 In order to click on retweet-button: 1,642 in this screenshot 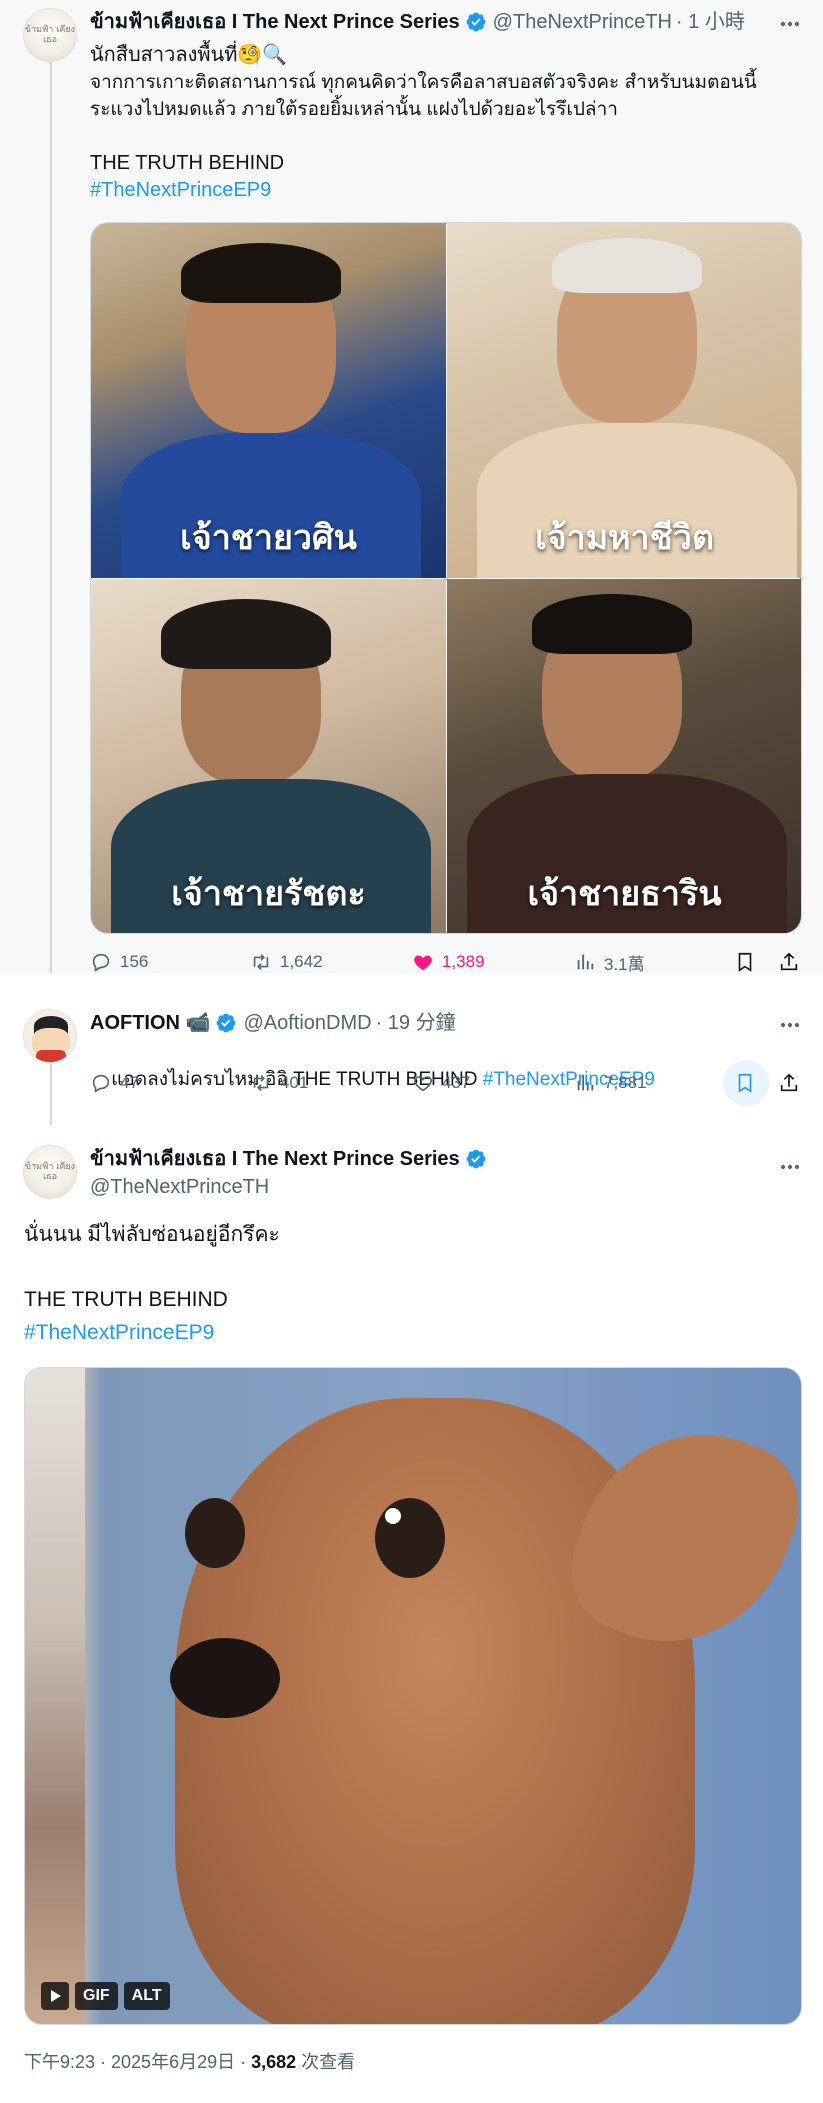, I will do `click(286, 962)`.